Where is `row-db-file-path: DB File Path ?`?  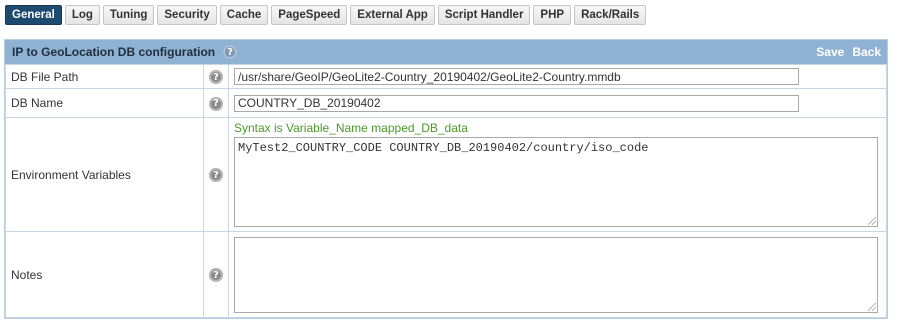
row-db-file-path: DB File Path ? is located at coordinates (446, 76).